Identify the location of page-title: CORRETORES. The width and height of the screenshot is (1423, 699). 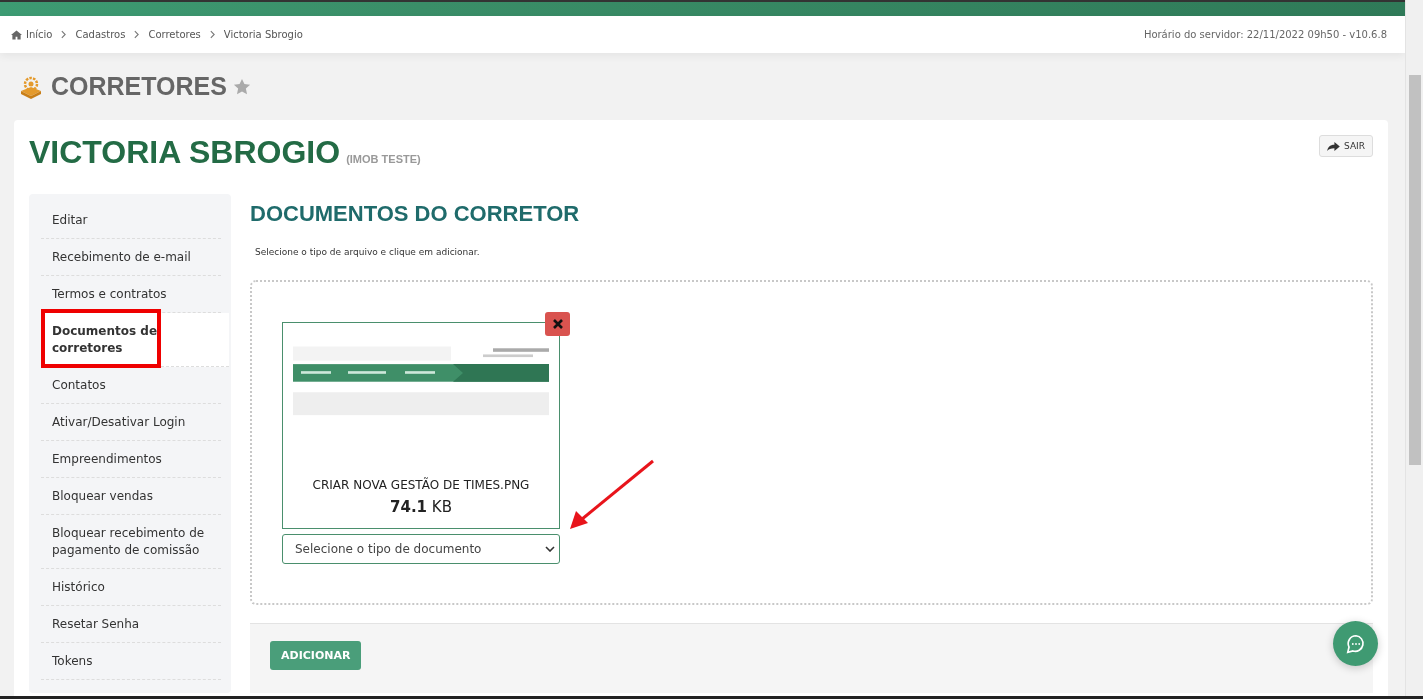
(139, 86).